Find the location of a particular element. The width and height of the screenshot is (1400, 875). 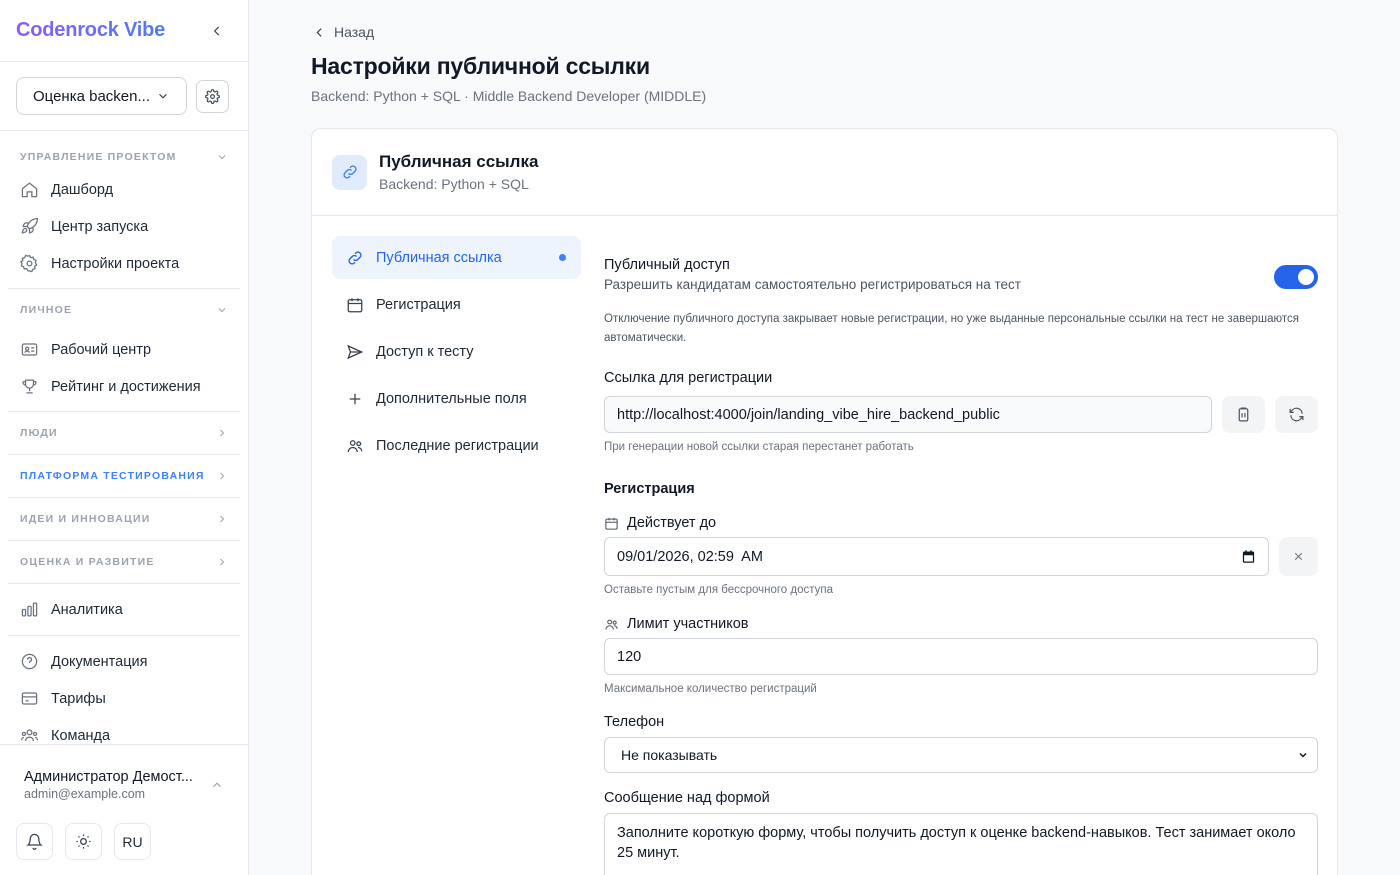

tab-test-access: Доступ к тесту is located at coordinates (456, 351).